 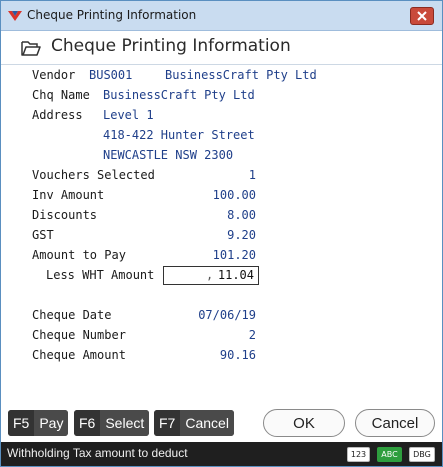 I want to click on chq-name-label: Chq Name, so click(x=61, y=95).